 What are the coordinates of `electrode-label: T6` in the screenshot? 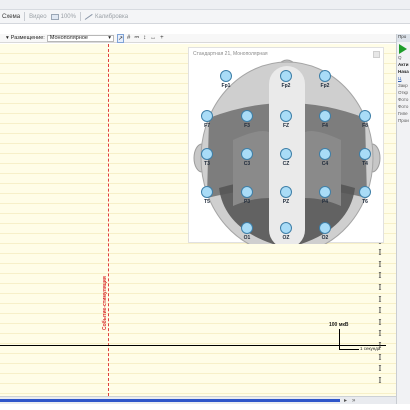 It's located at (365, 202).